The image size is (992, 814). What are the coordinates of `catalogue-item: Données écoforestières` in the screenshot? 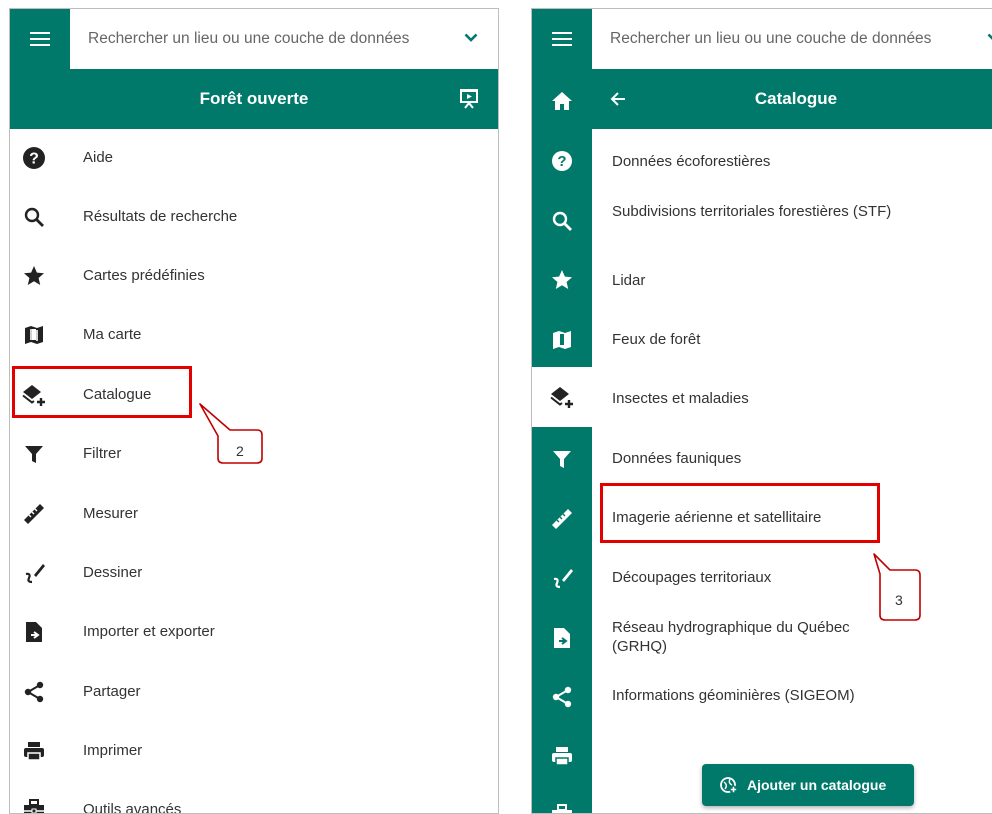 It's located at (786, 161).